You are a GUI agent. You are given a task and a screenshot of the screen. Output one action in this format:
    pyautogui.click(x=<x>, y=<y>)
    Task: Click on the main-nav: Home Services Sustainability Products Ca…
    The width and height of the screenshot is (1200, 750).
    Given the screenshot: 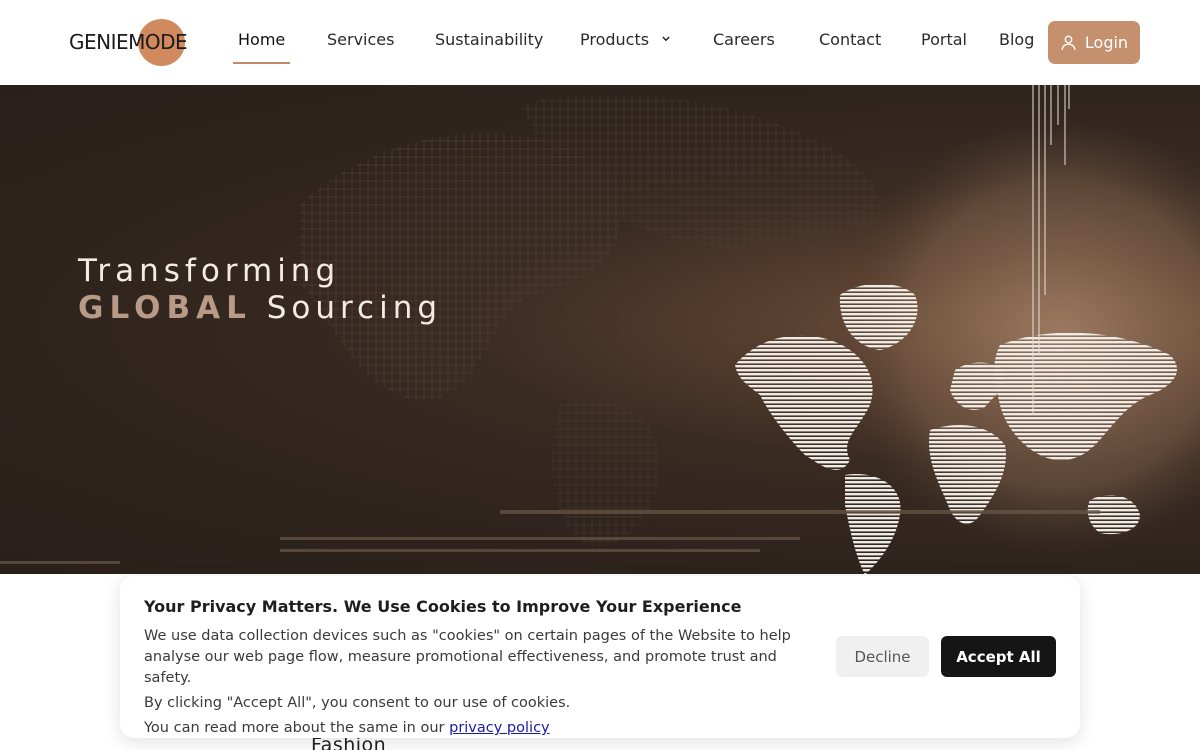 What is the action you would take?
    pyautogui.click(x=600, y=42)
    